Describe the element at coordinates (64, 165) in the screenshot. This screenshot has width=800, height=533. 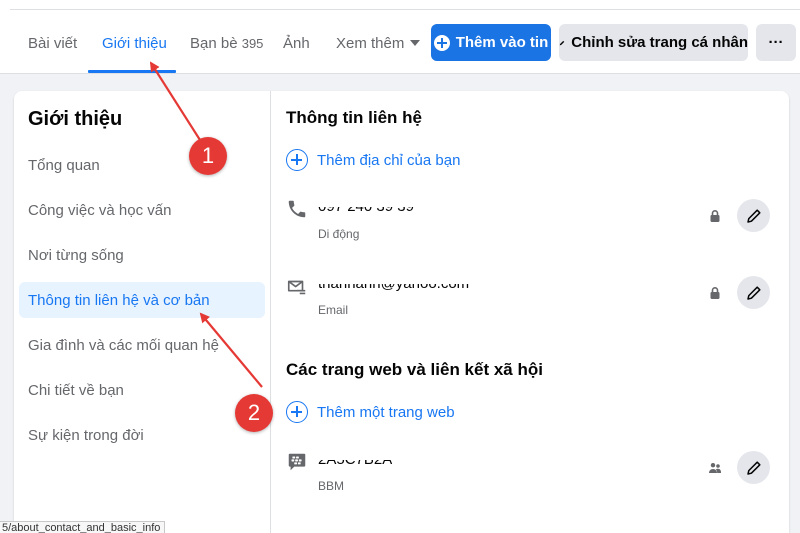
I see `sidebar-item-overview: Tổng quan` at that location.